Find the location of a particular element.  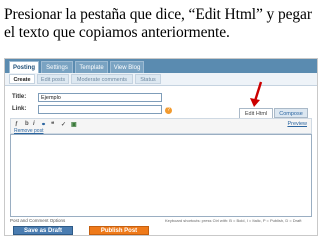

edit-html-tab: Edit Html is located at coordinates (256, 113).